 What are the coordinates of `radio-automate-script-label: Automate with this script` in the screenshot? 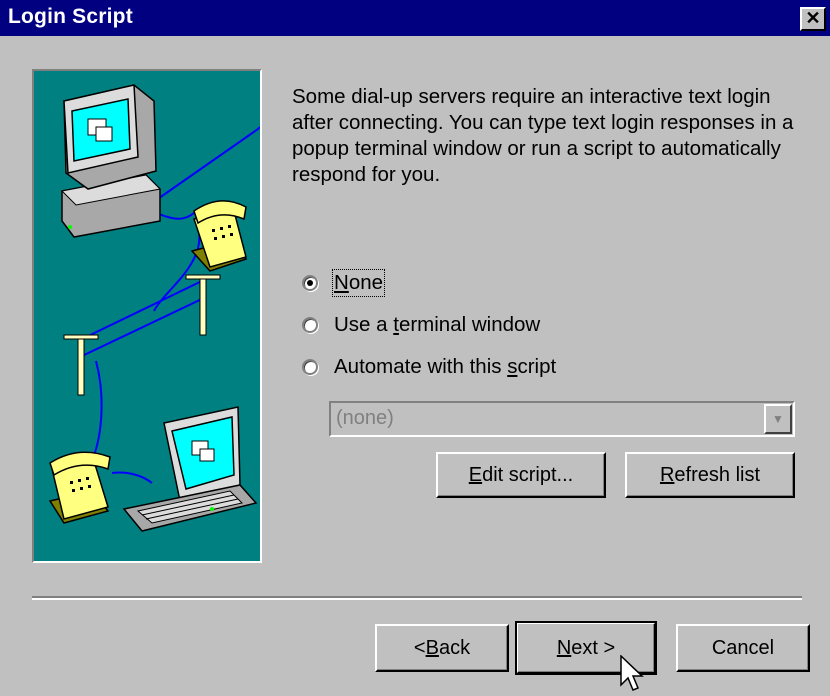 It's located at (445, 367).